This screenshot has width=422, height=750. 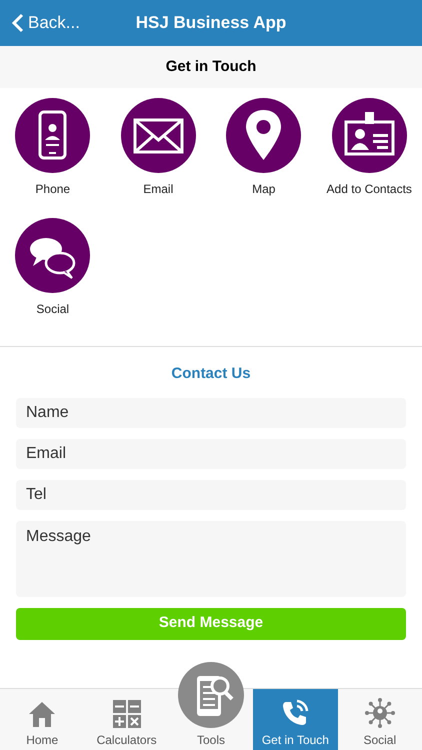 I want to click on tab: Calculators, so click(x=126, y=719).